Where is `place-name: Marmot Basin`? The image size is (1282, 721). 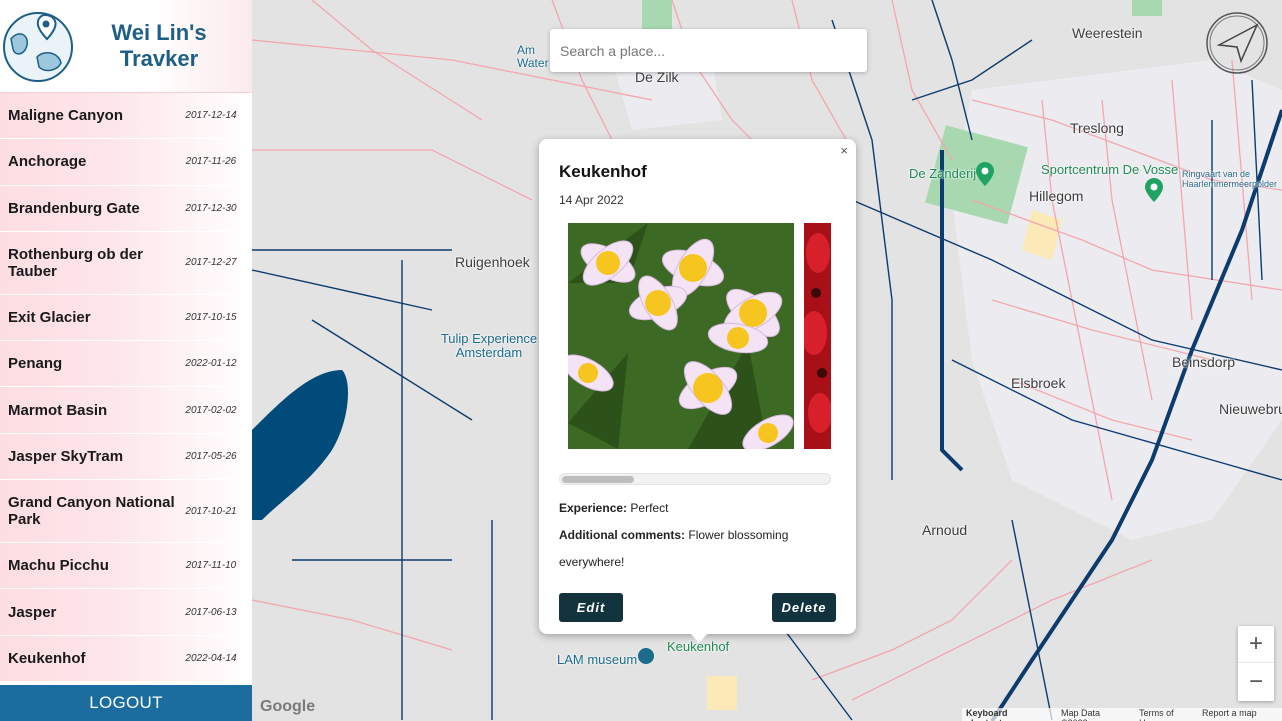
place-name: Marmot Basin is located at coordinates (58, 410).